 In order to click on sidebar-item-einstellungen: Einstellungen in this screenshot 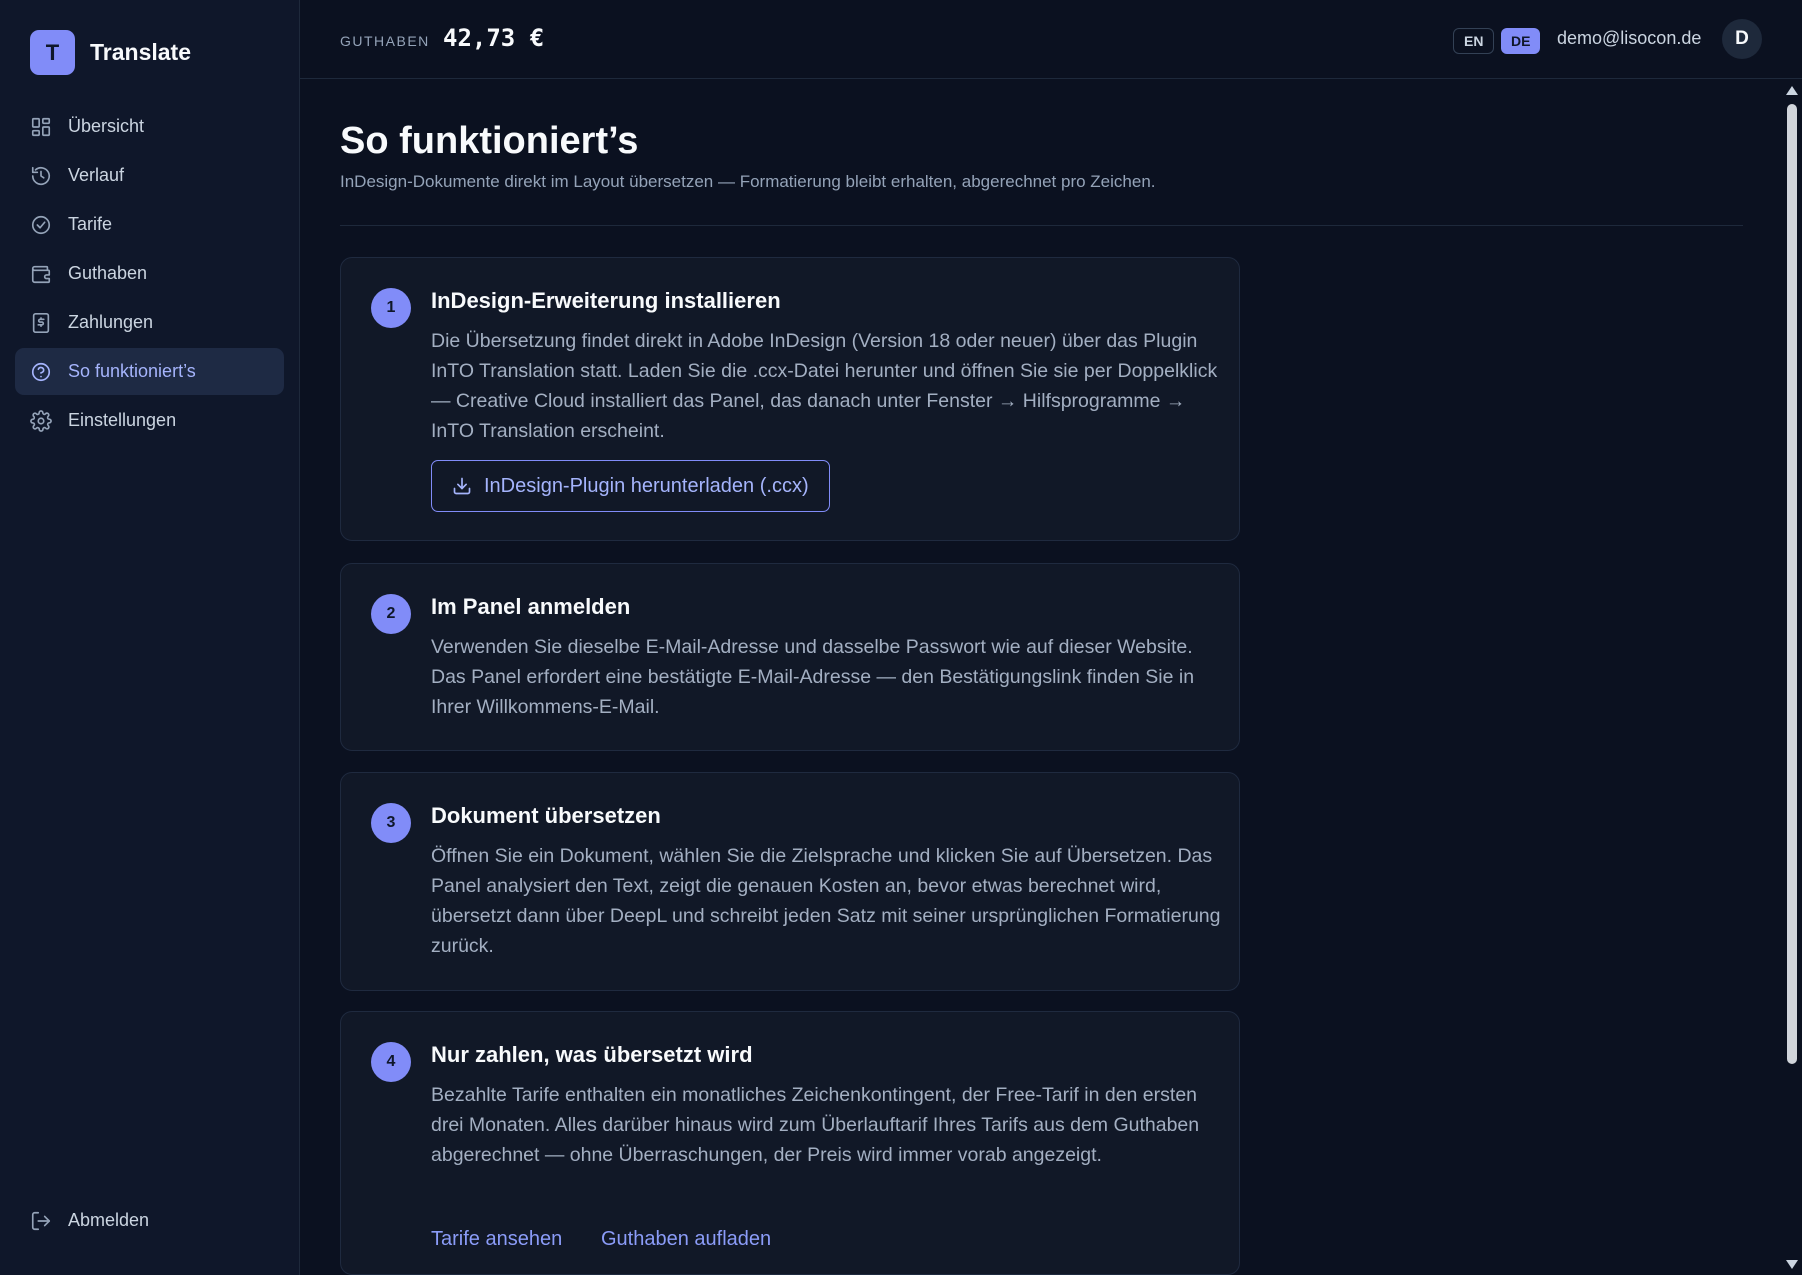, I will do `click(149, 420)`.